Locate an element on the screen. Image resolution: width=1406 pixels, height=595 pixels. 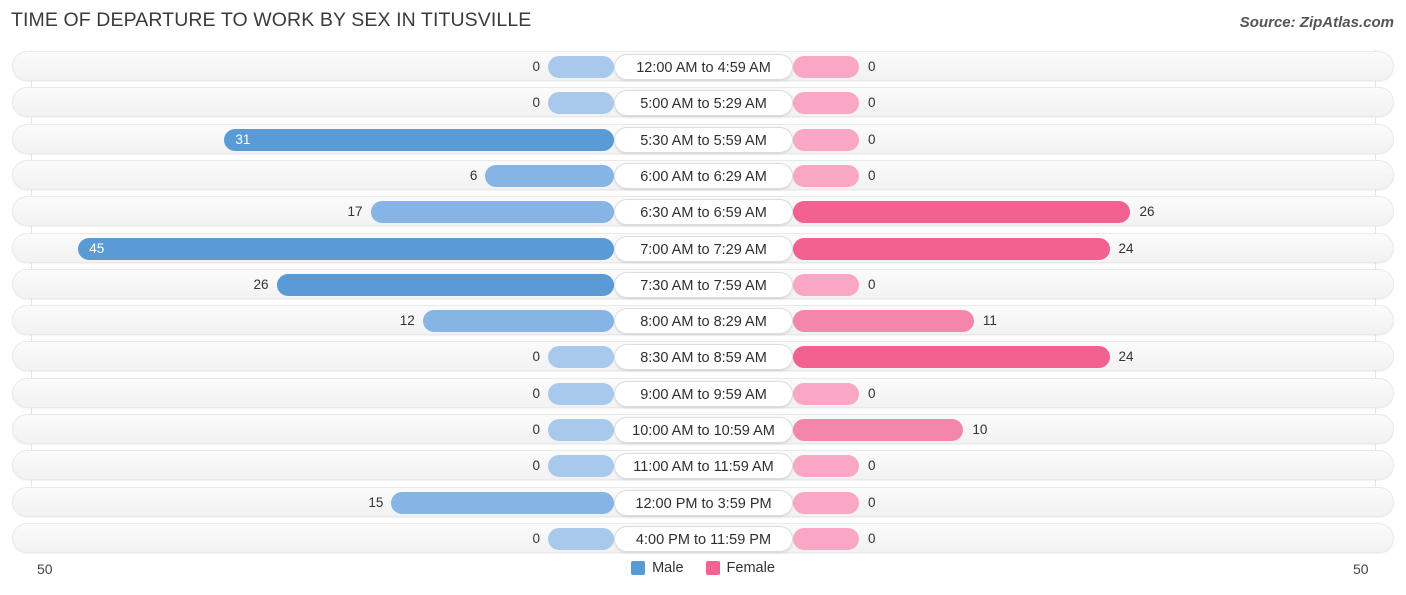
bar-value-female: 10 is located at coordinates (980, 429).